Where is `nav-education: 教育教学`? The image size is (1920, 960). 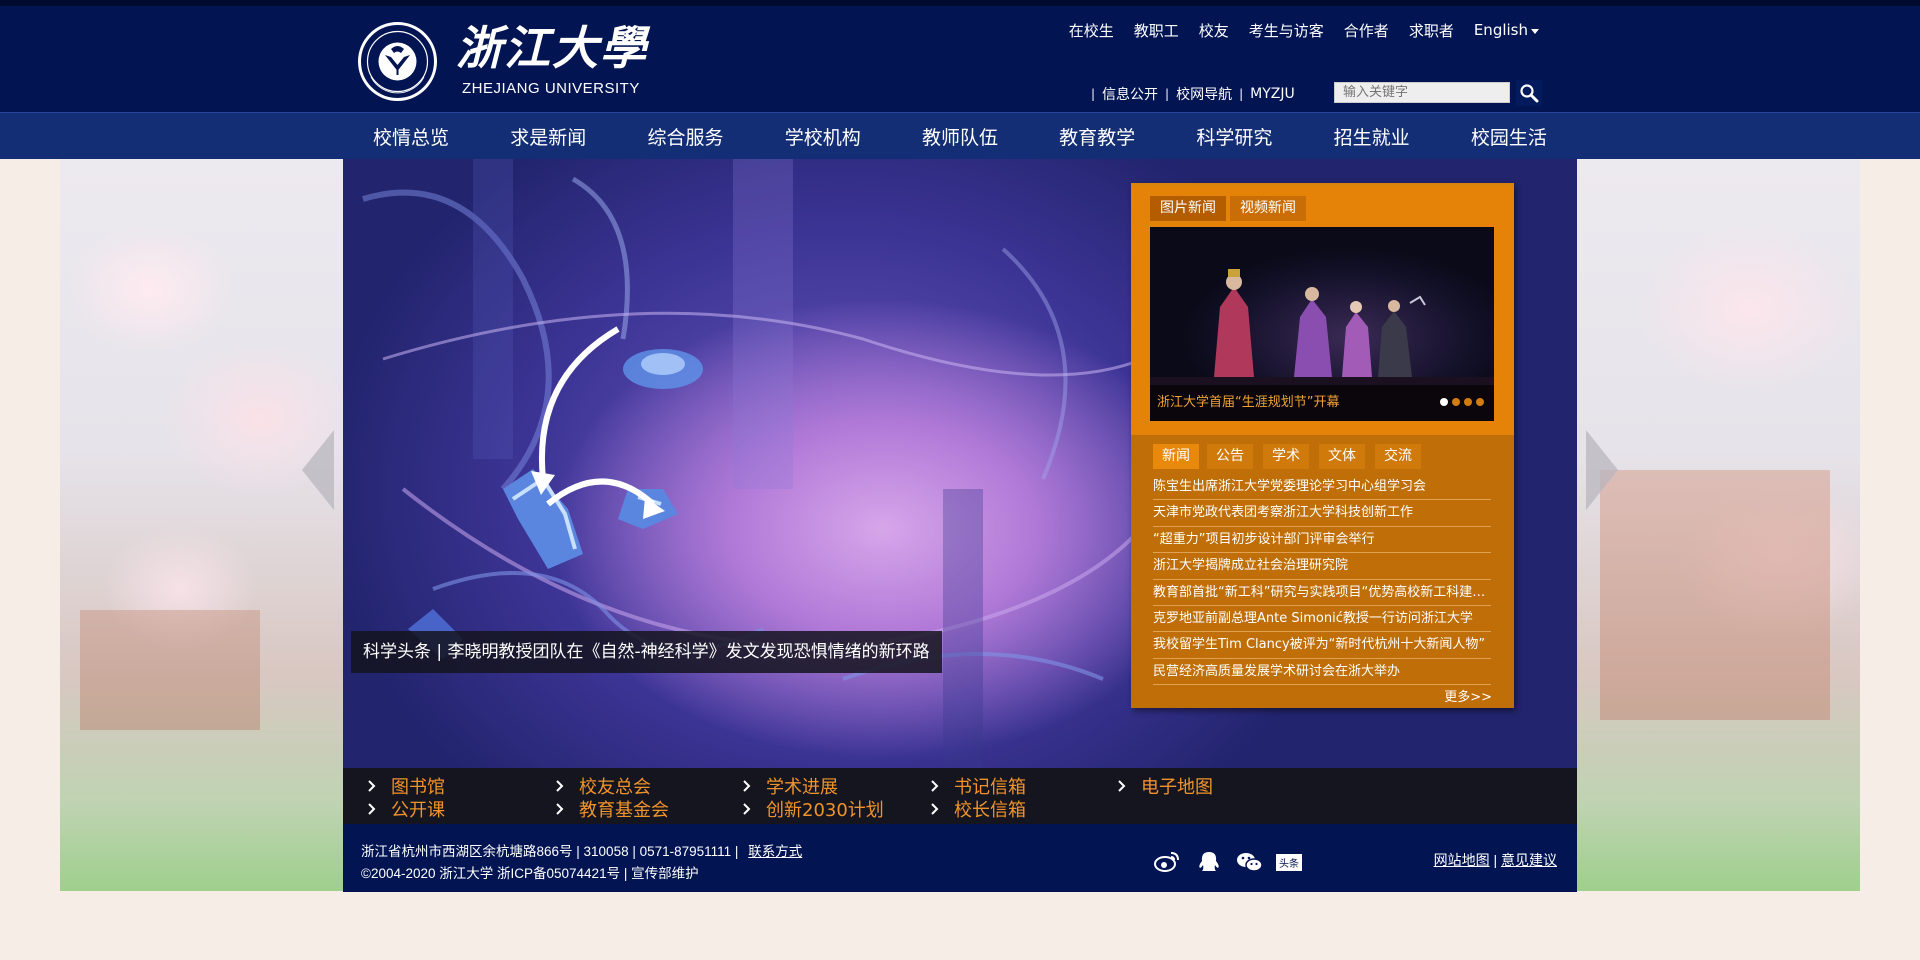
nav-education: 教育教学 is located at coordinates (1097, 136).